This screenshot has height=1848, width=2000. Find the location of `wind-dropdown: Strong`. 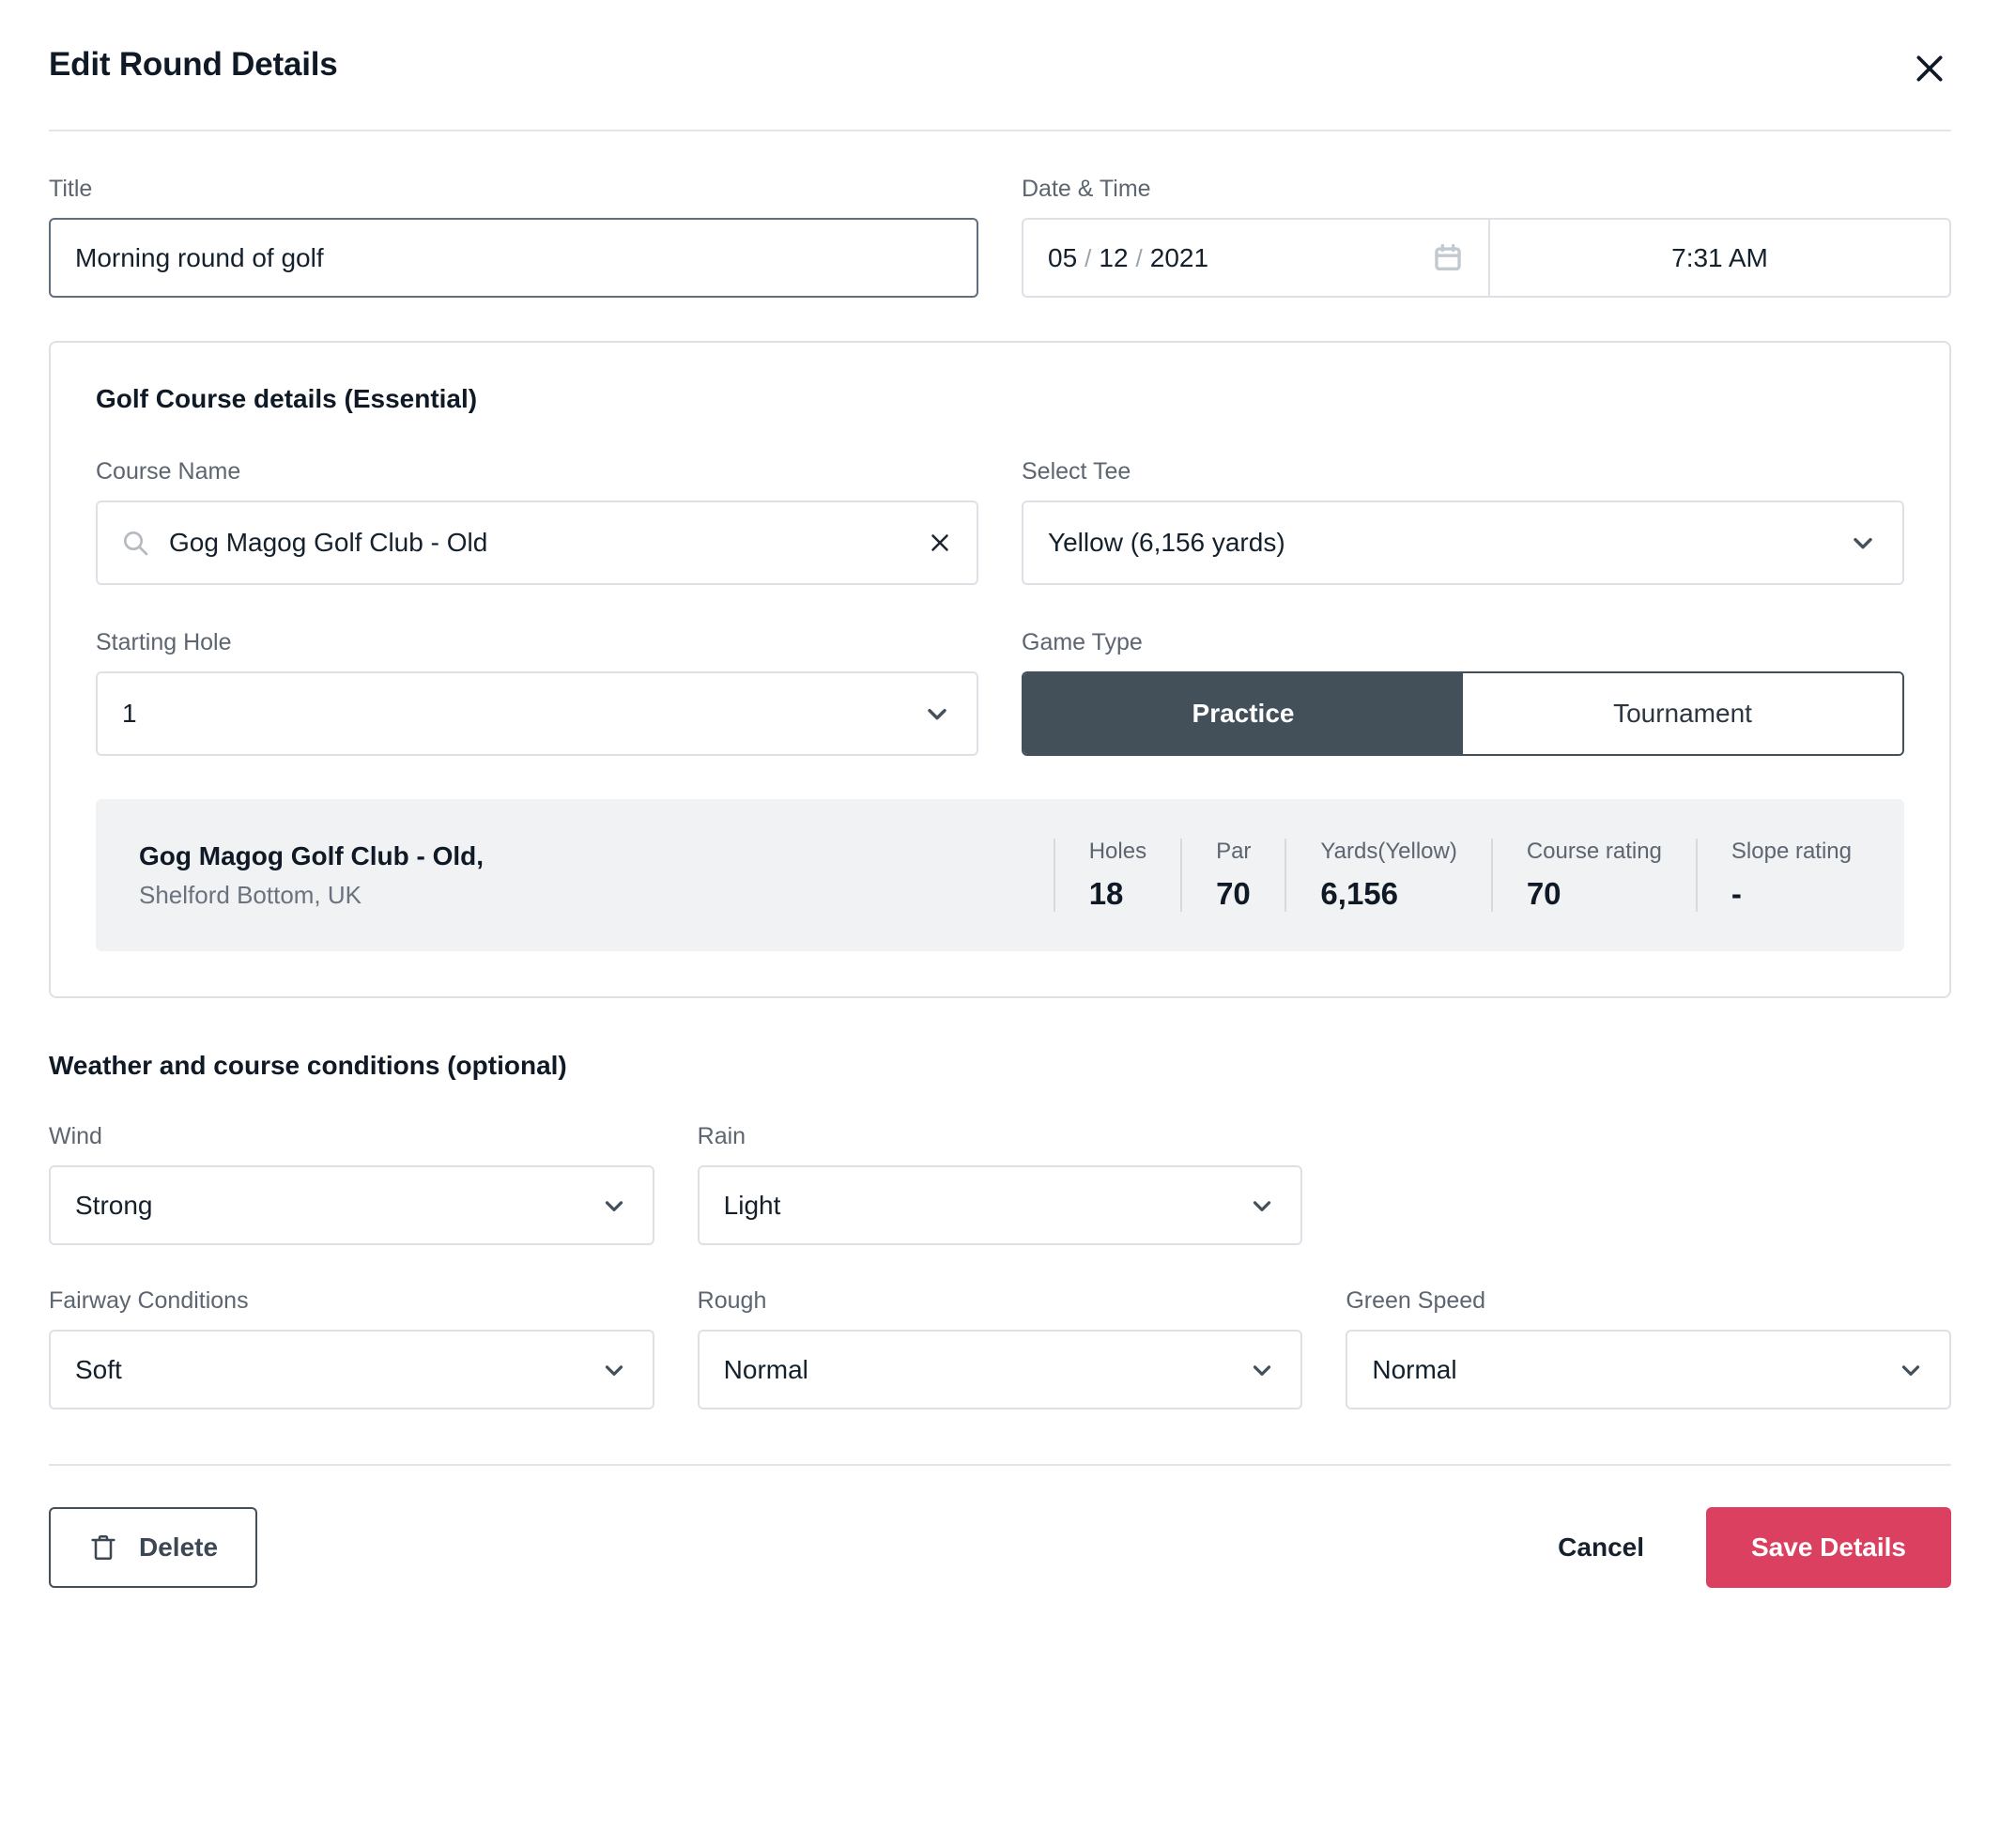

wind-dropdown: Strong is located at coordinates (351, 1205).